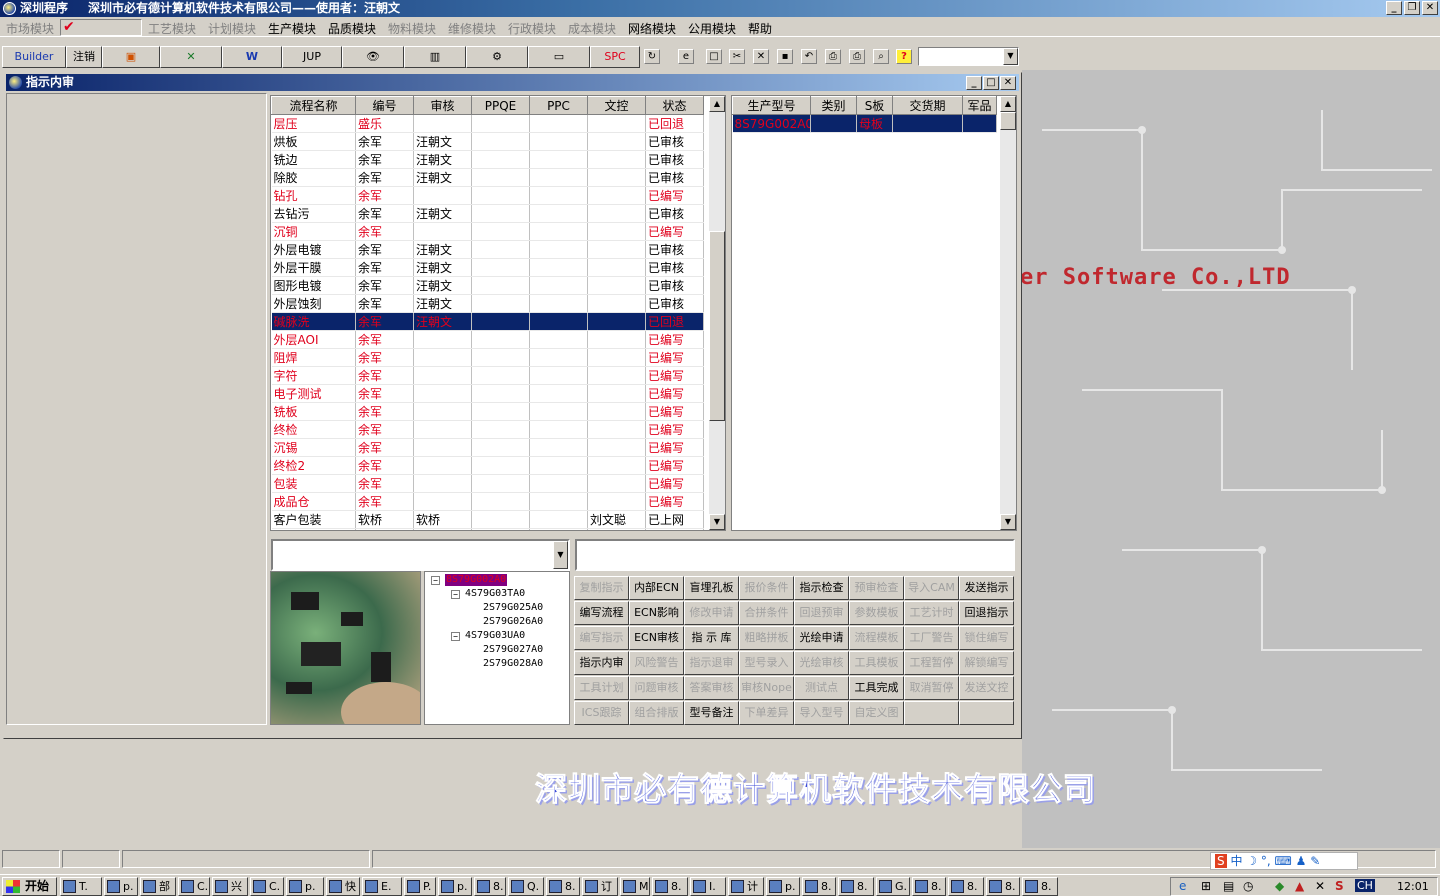 The height and width of the screenshot is (896, 1440). Describe the element at coordinates (442, 105) in the screenshot. I see `process-column-header: 审核` at that location.